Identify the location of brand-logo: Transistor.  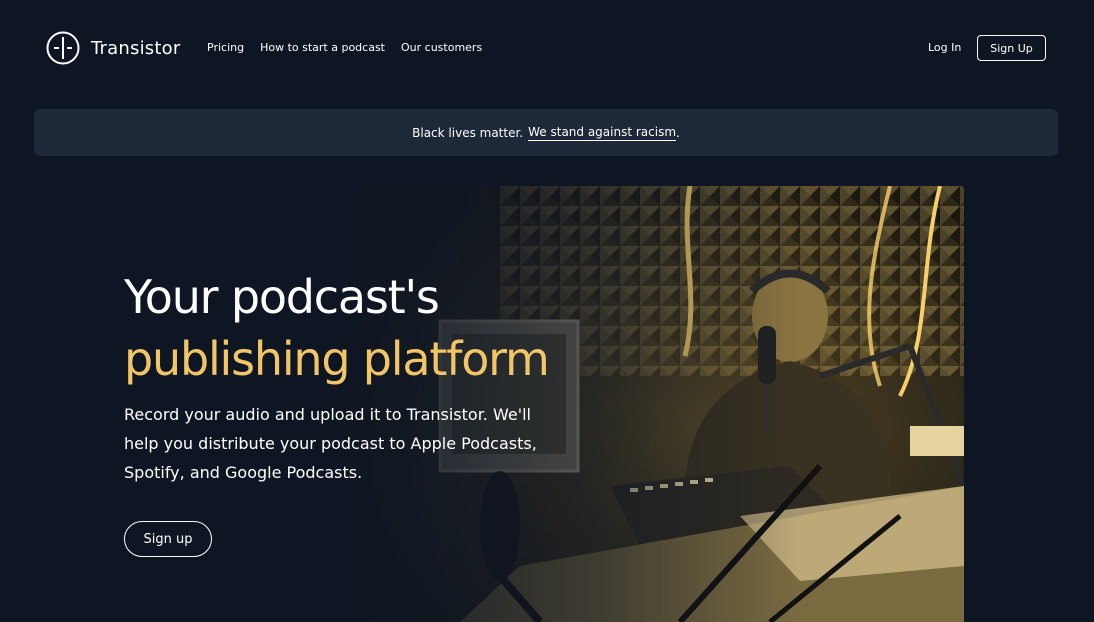
(113, 48).